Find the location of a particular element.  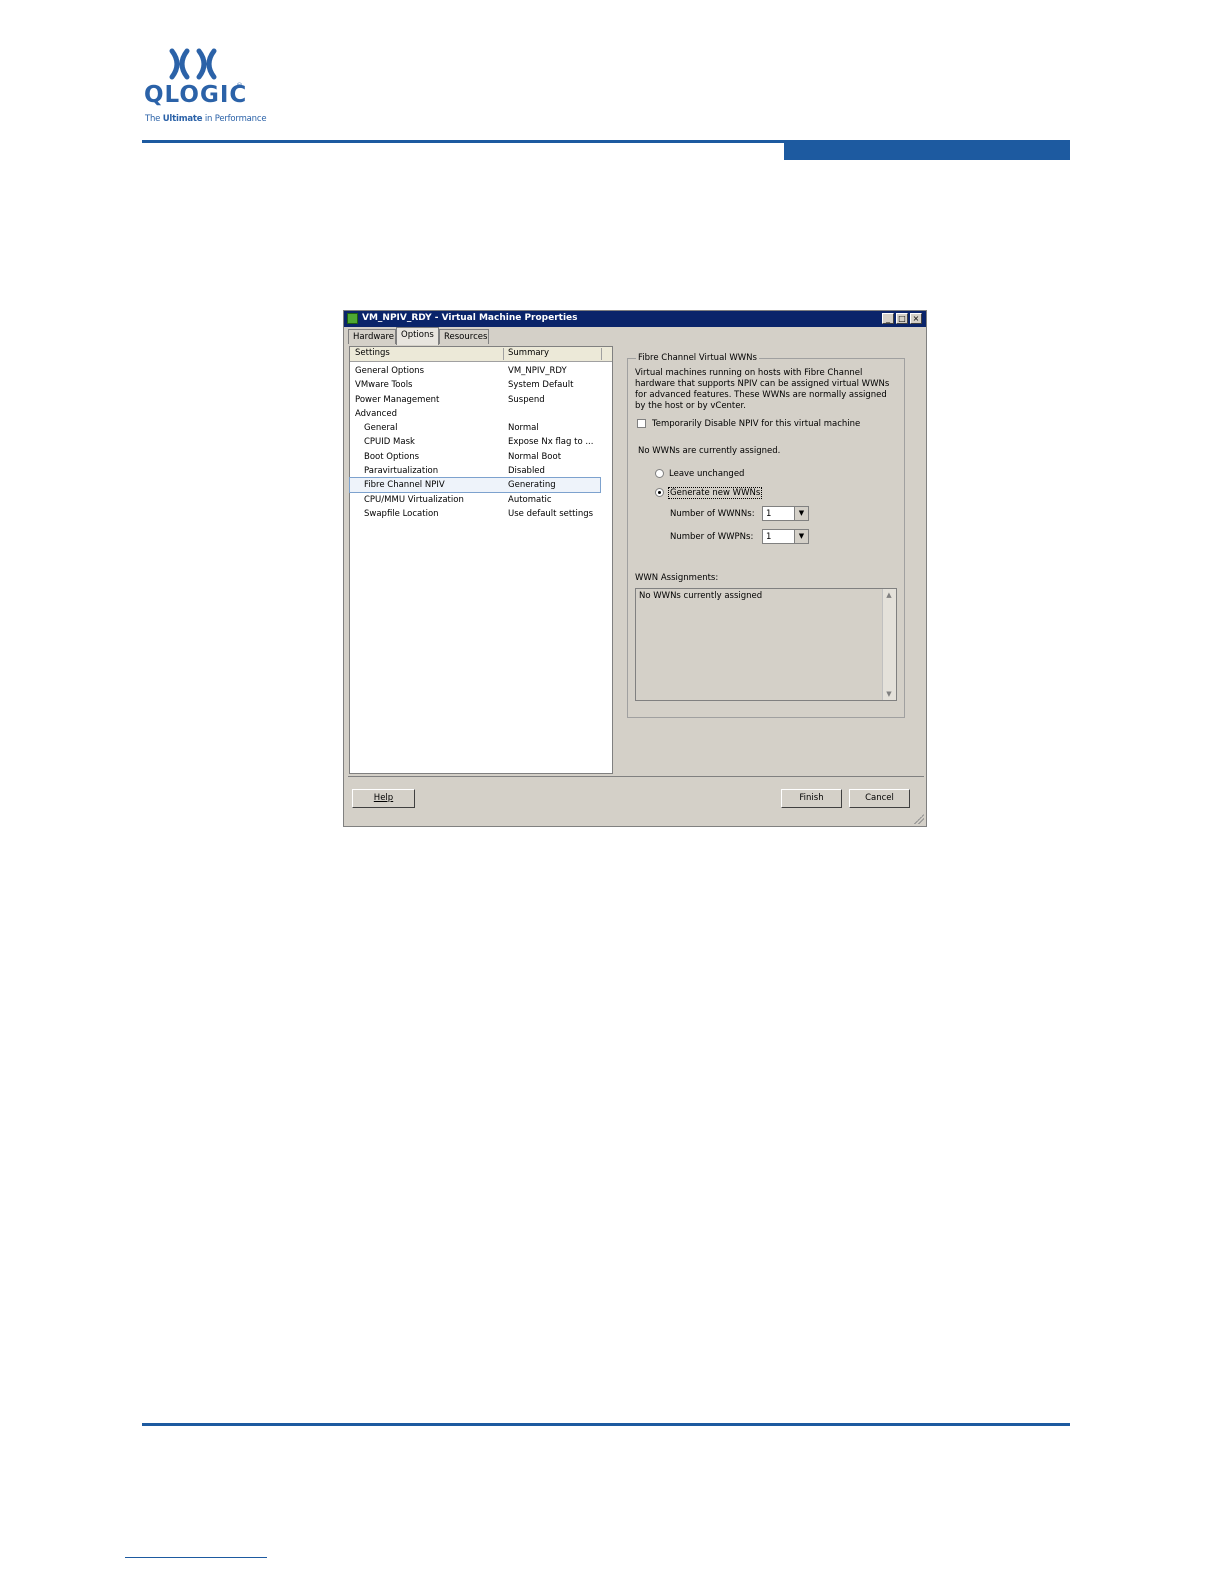

list-item: General Options VM_NPIV_RDY is located at coordinates (481, 371).